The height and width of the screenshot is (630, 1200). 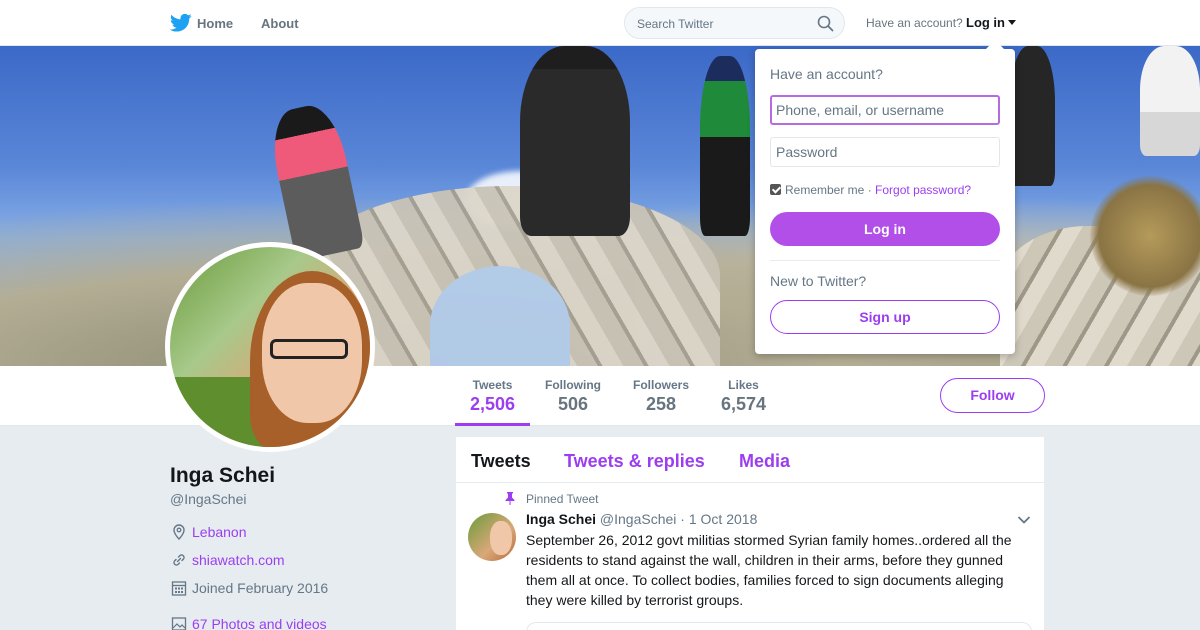 I want to click on tweet-date: 1 Oct 2018, so click(x=723, y=519).